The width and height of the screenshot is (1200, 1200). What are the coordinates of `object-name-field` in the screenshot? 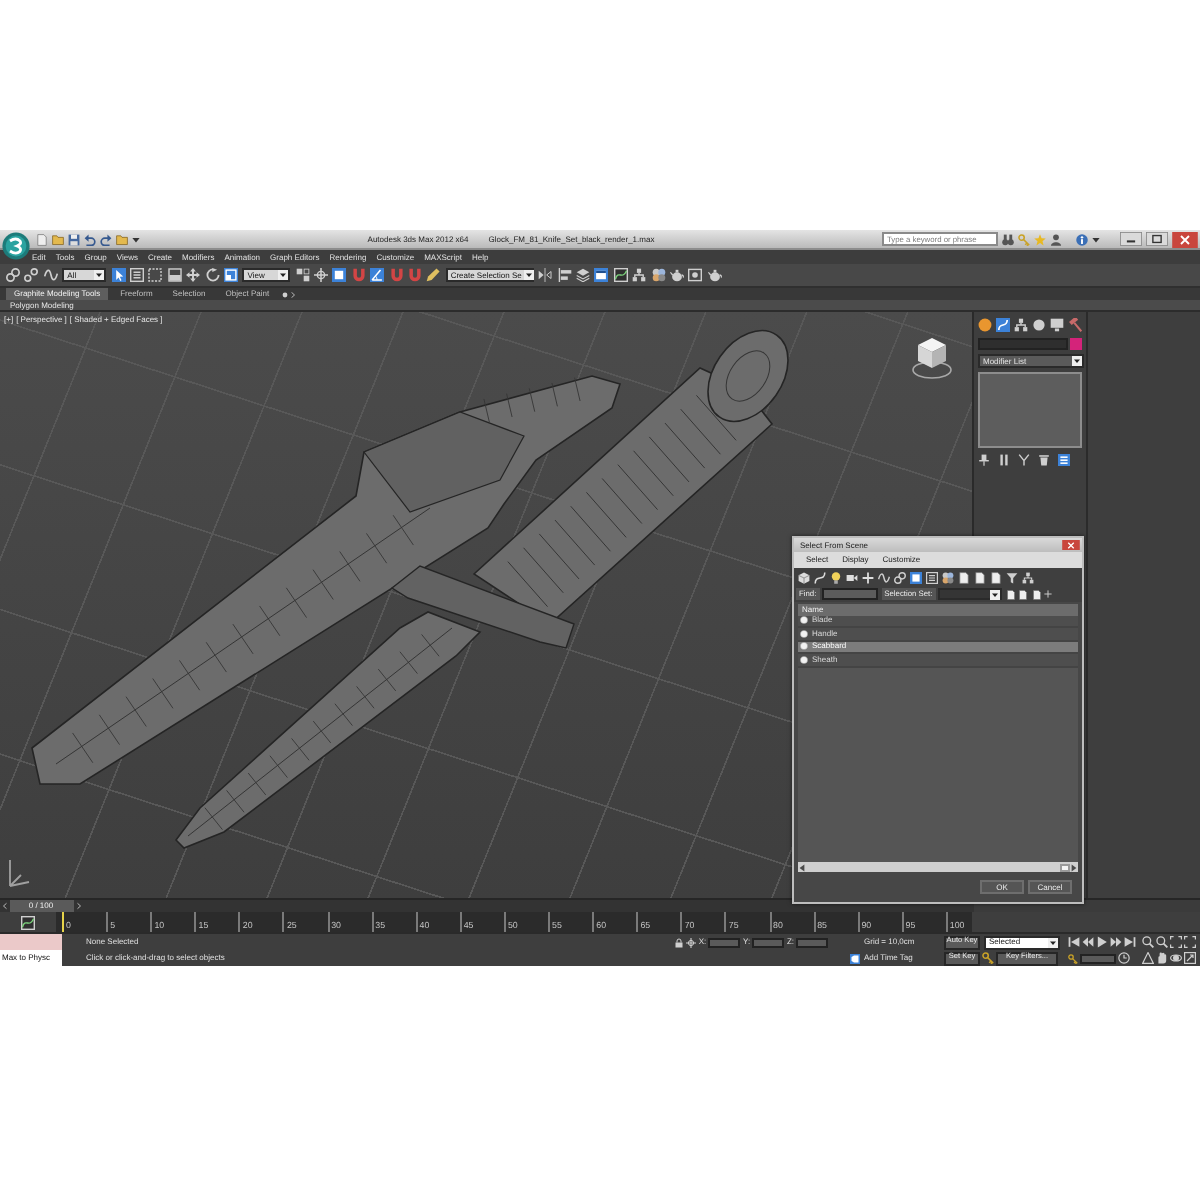 It's located at (1023, 343).